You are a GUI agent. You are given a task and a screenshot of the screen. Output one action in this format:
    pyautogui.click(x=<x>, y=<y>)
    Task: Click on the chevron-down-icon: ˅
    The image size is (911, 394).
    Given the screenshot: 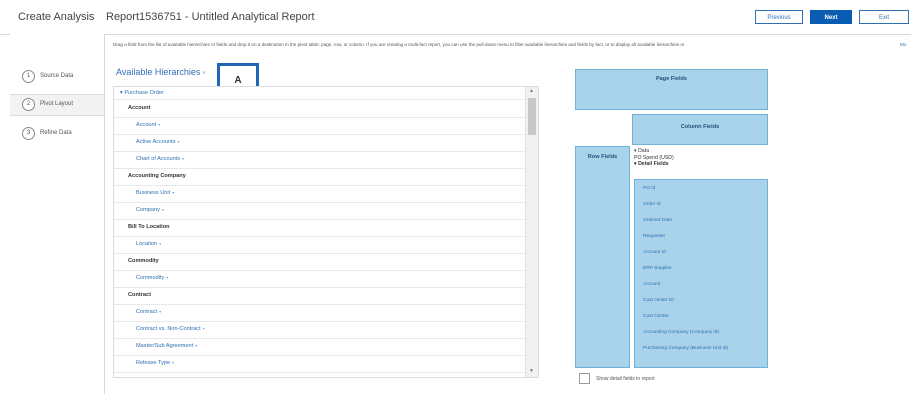 What is the action you would take?
    pyautogui.click(x=204, y=74)
    